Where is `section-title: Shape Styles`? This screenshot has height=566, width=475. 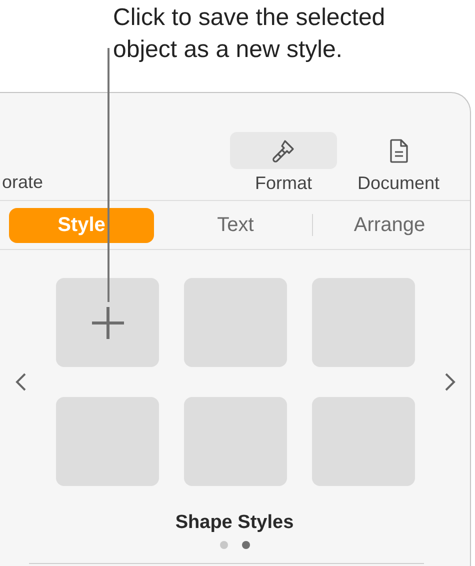 section-title: Shape Styles is located at coordinates (234, 523).